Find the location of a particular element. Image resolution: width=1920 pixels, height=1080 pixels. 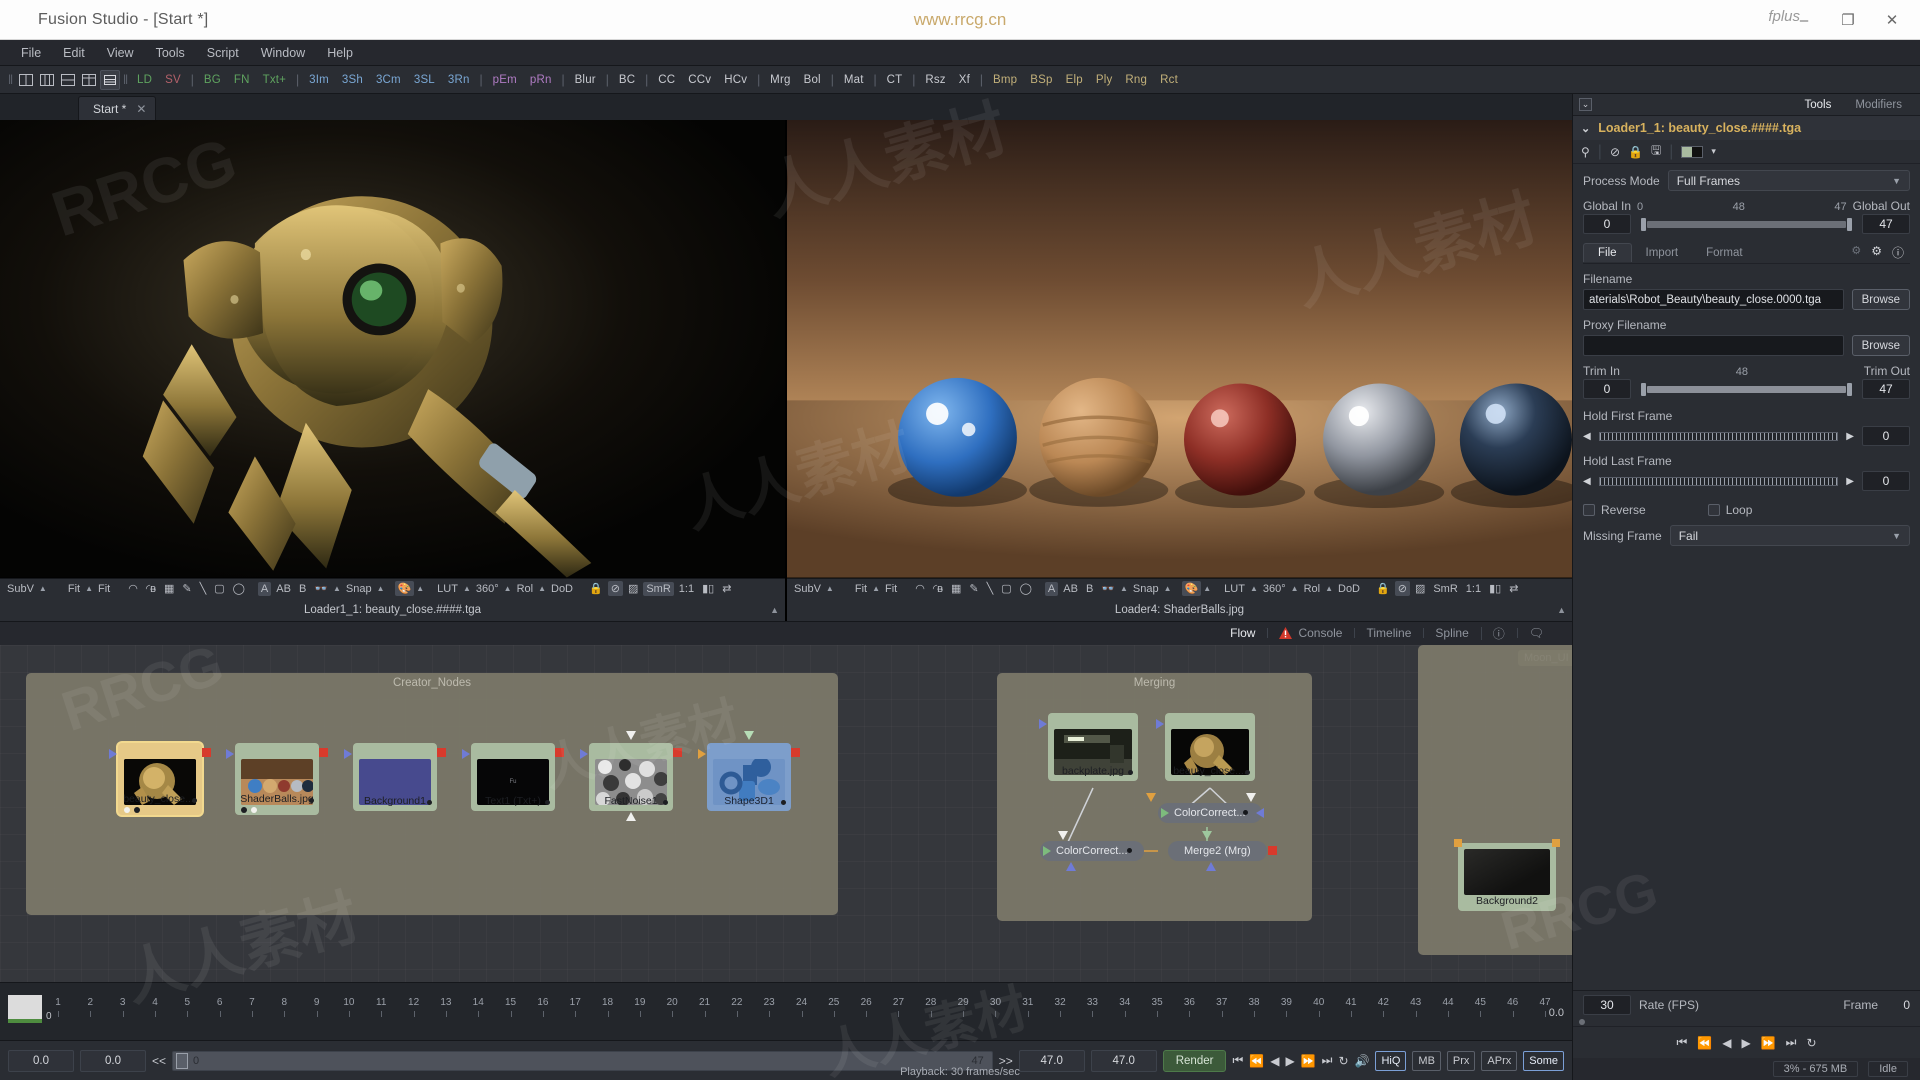

toolbar-button-bol: Bol is located at coordinates (812, 80).